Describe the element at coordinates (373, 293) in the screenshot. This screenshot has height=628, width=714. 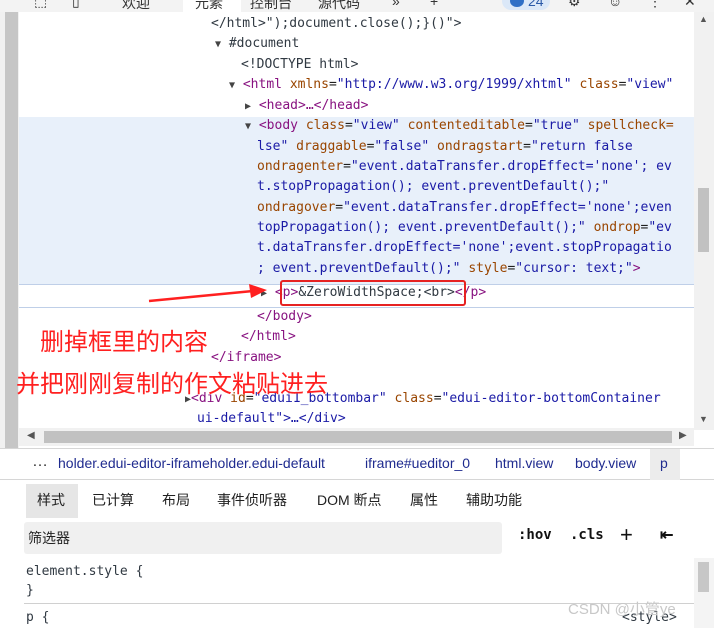
I see `highlight-box` at that location.